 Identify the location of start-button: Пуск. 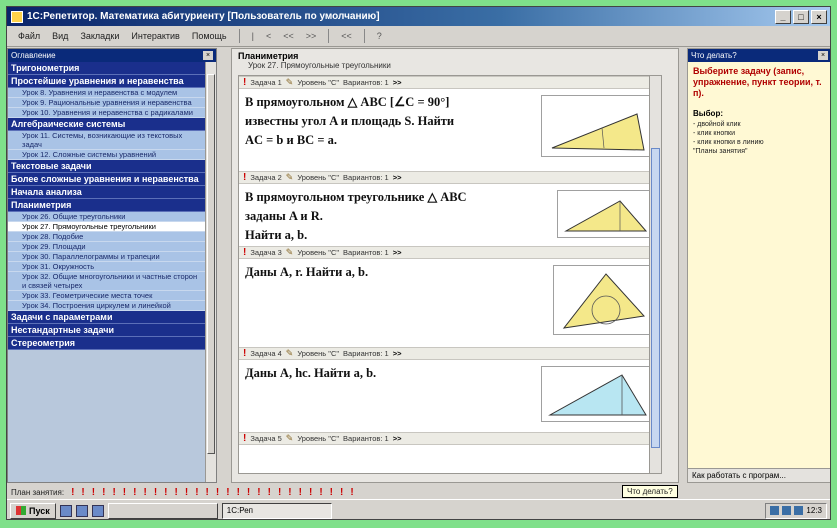
(33, 510).